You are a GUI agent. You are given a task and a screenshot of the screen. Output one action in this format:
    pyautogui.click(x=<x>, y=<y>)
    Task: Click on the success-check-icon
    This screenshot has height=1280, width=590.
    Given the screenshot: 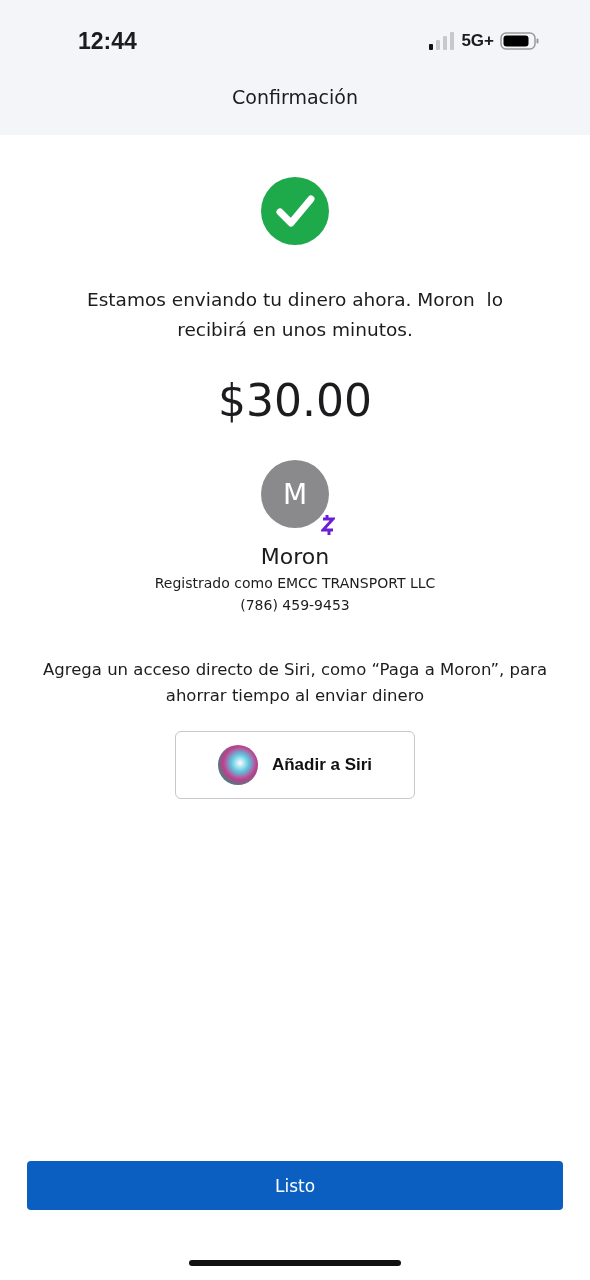 What is the action you would take?
    pyautogui.click(x=295, y=211)
    